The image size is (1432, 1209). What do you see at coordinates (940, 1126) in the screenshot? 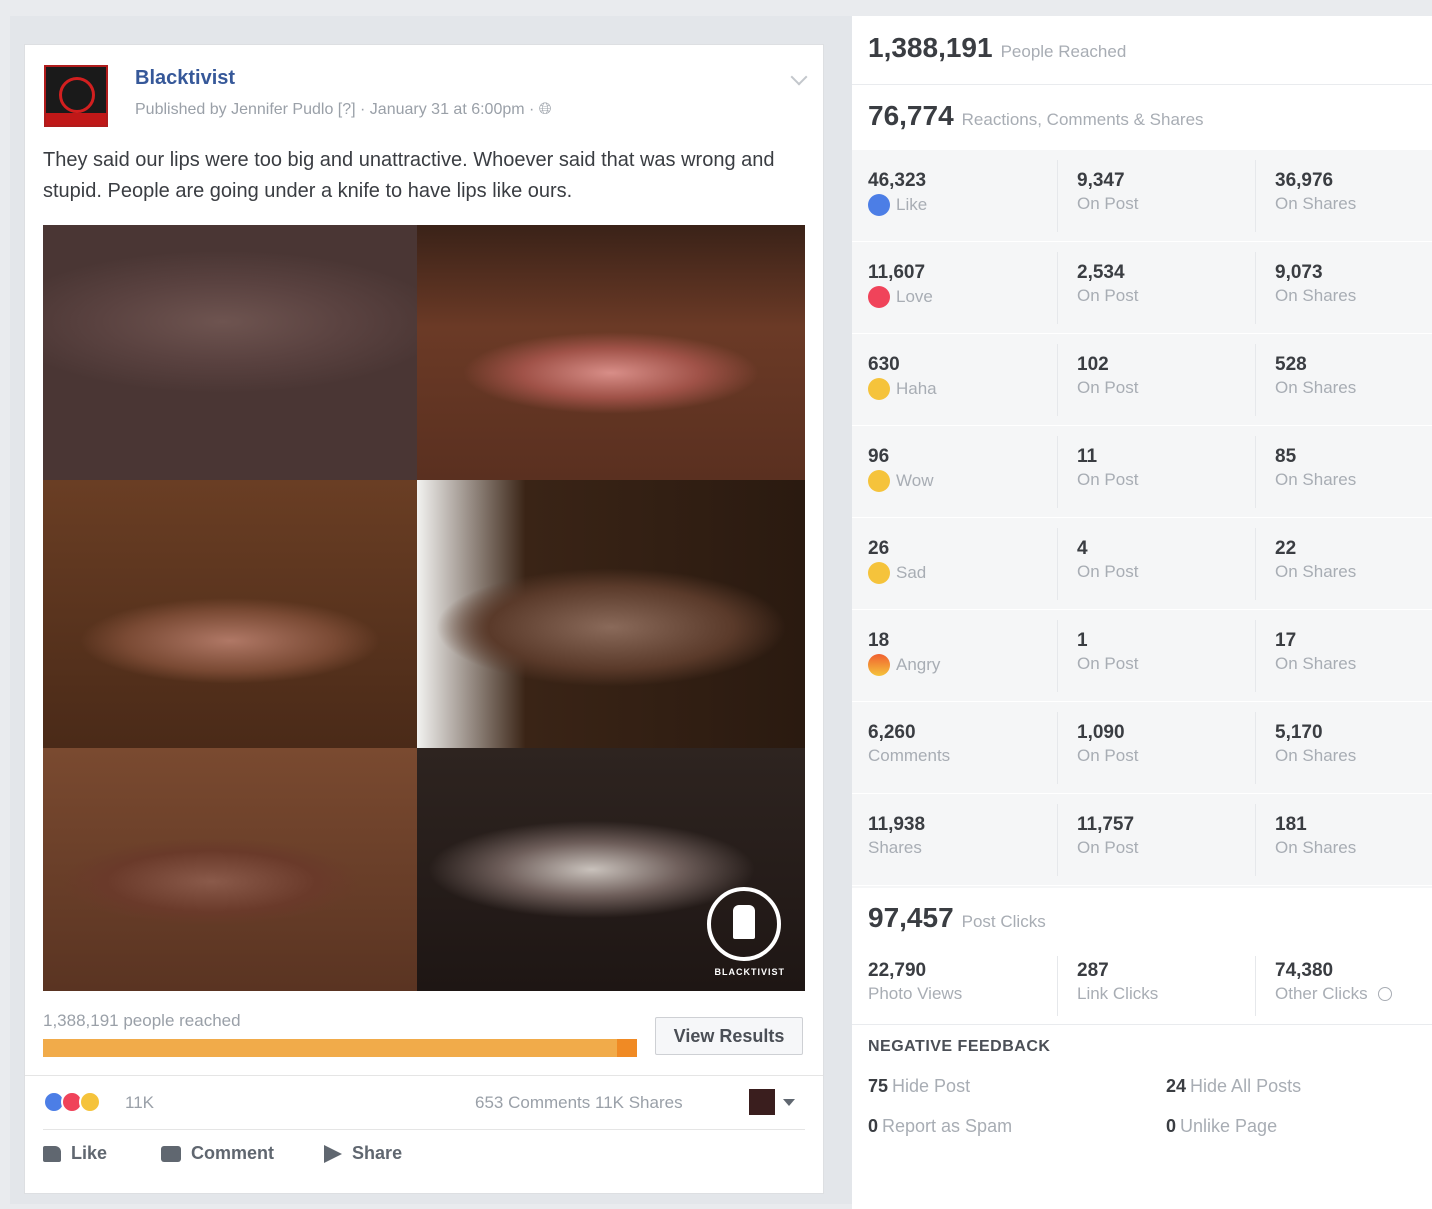
I see `report-spam-stat: 0 Report as Spam` at bounding box center [940, 1126].